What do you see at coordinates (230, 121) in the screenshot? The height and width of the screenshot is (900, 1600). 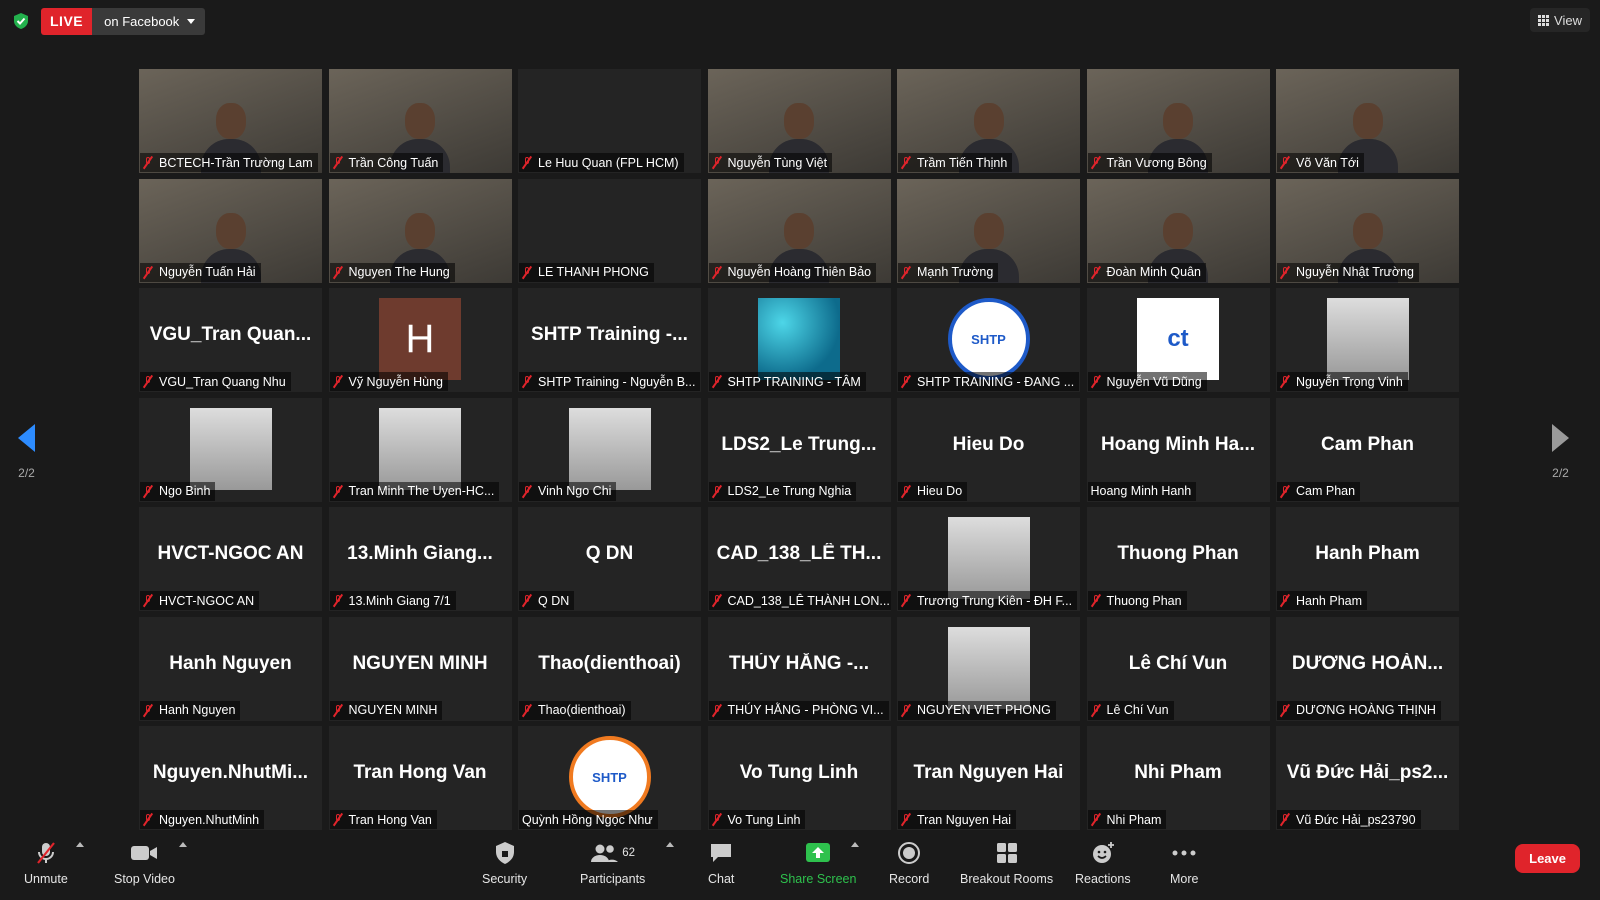 I see `participant-tile: BCTECH-Trần Trường Lam` at bounding box center [230, 121].